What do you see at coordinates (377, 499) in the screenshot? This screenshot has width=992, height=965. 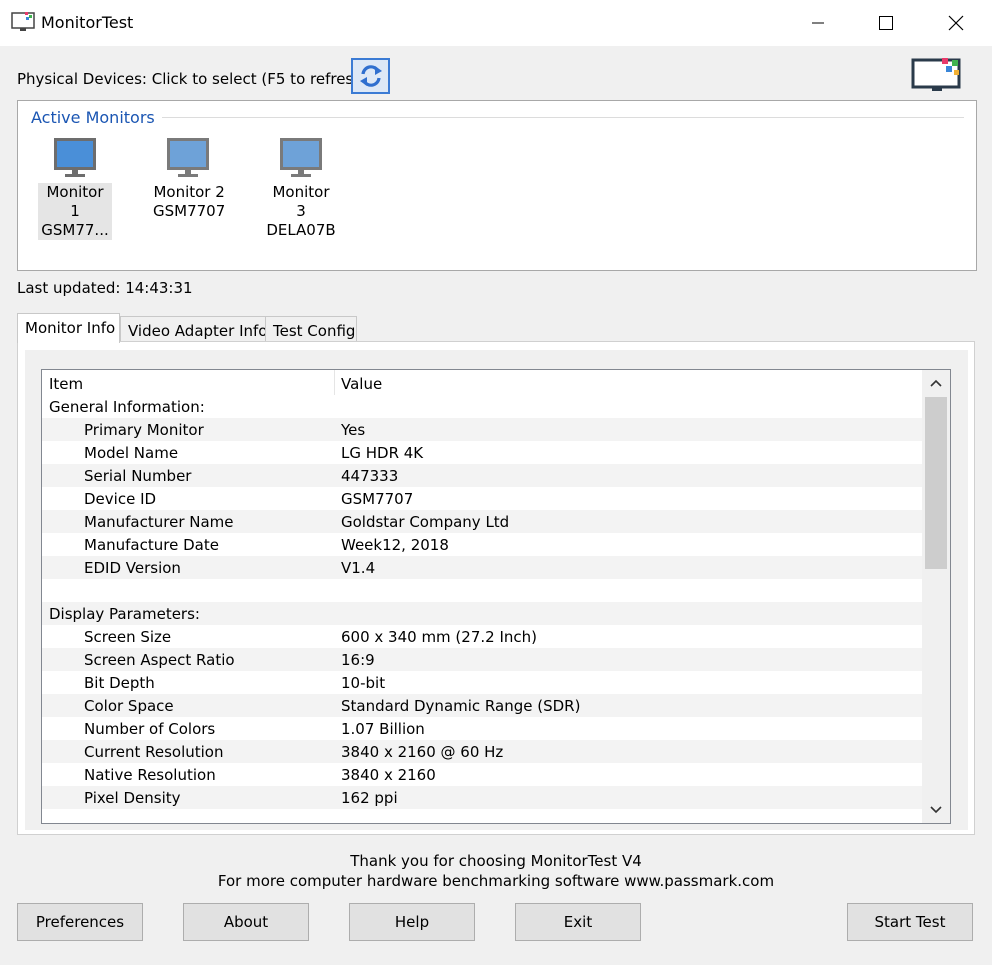 I see `row-value: GSM7707` at bounding box center [377, 499].